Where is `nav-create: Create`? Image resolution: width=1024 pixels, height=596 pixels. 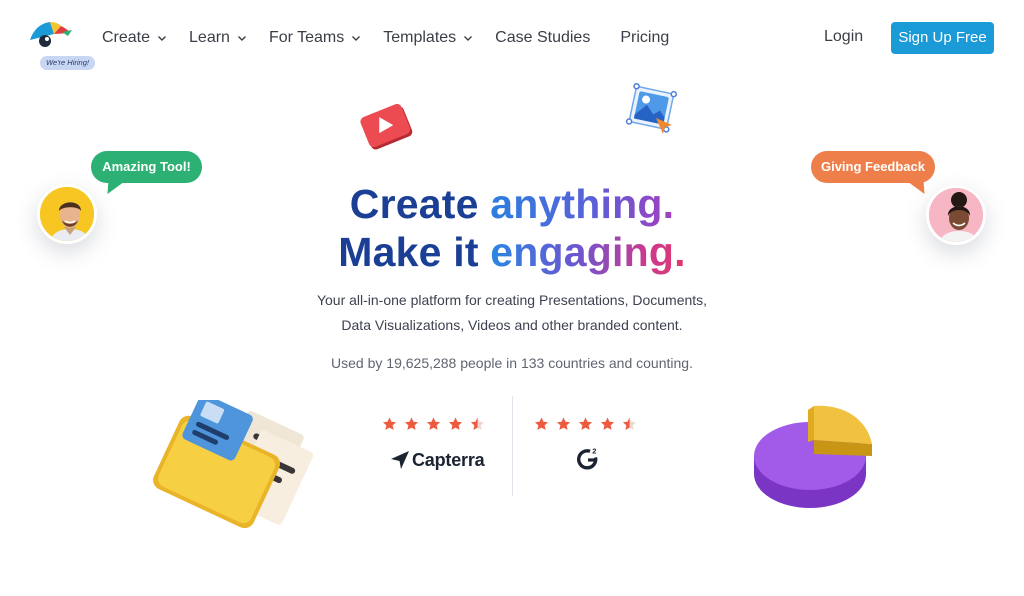
nav-create: Create is located at coordinates (134, 38).